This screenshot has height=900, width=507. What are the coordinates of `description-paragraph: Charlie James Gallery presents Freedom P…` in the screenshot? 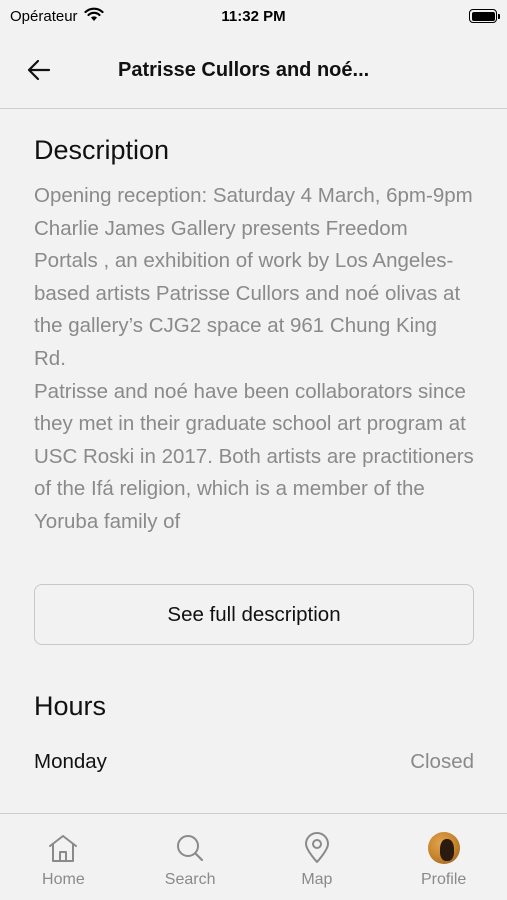 It's located at (247, 293).